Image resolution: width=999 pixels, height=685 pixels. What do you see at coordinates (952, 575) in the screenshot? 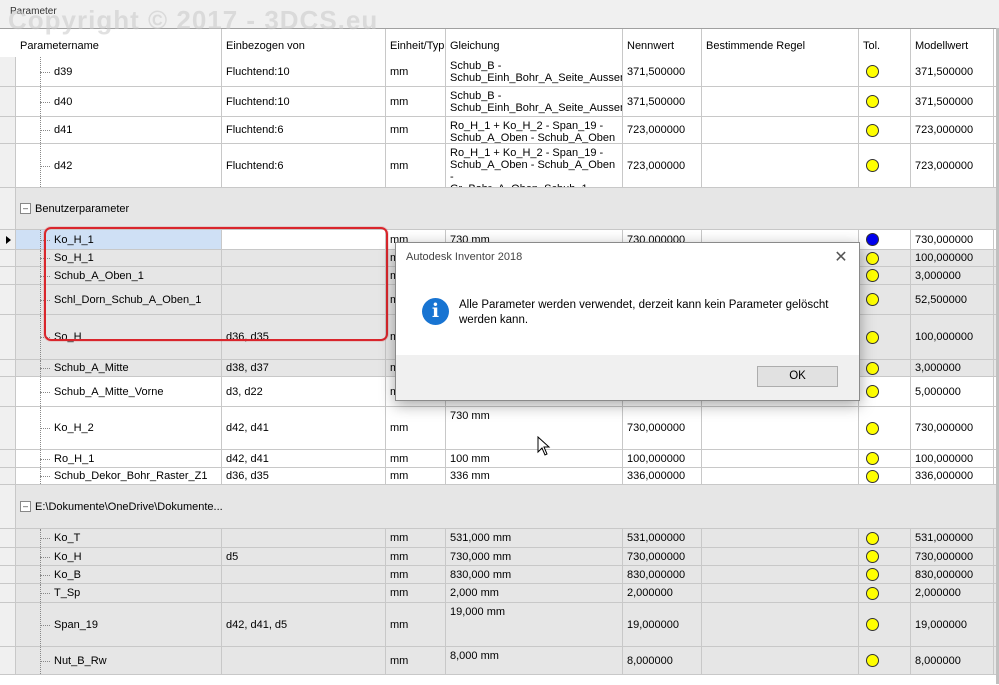
I see `model-value-cell: 830,000000` at bounding box center [952, 575].